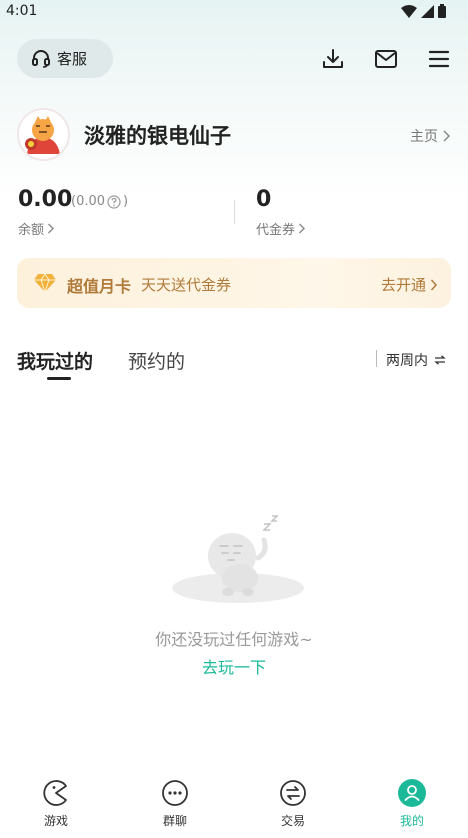 The height and width of the screenshot is (838, 468). What do you see at coordinates (238, 559) in the screenshot?
I see `sleeping-tiger-illustration` at bounding box center [238, 559].